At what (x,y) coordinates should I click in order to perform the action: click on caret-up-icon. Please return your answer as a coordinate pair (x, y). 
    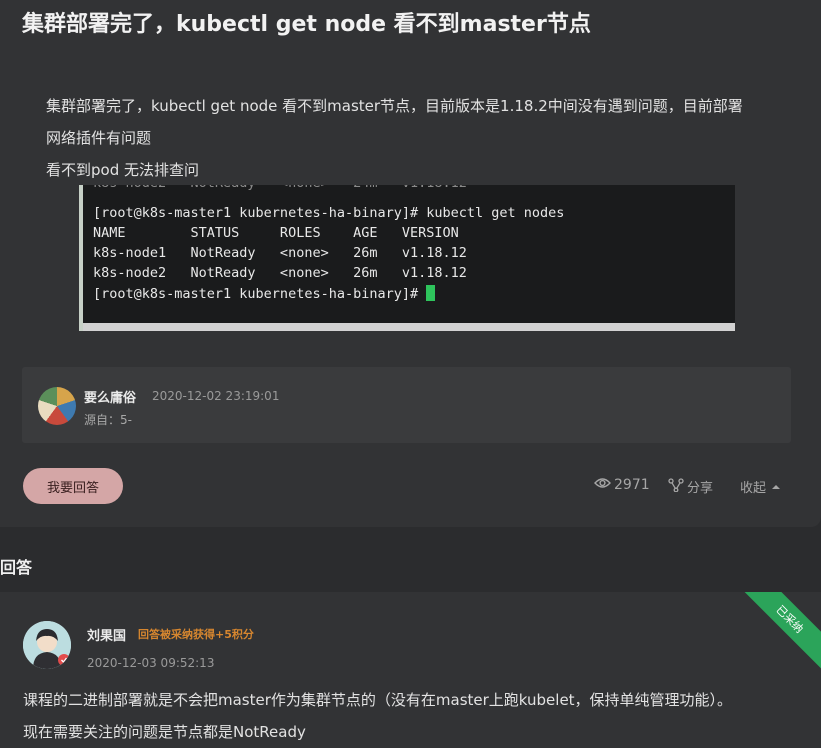
    Looking at the image, I should click on (776, 486).